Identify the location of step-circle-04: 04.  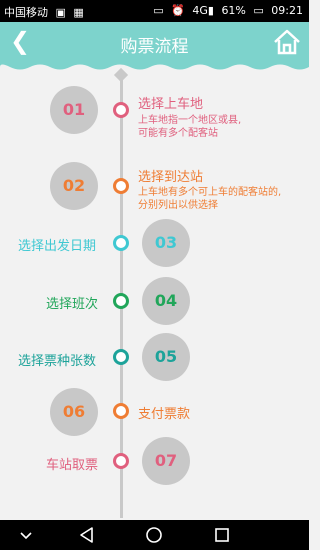
(166, 301).